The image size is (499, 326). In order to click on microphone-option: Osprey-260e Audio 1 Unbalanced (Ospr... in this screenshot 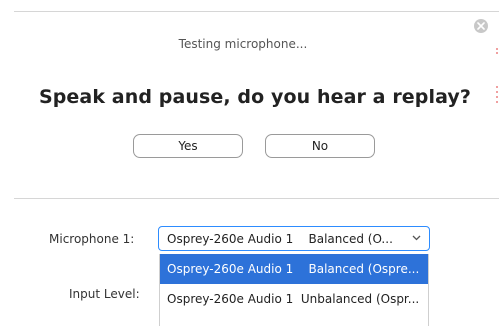, I will do `click(294, 299)`.